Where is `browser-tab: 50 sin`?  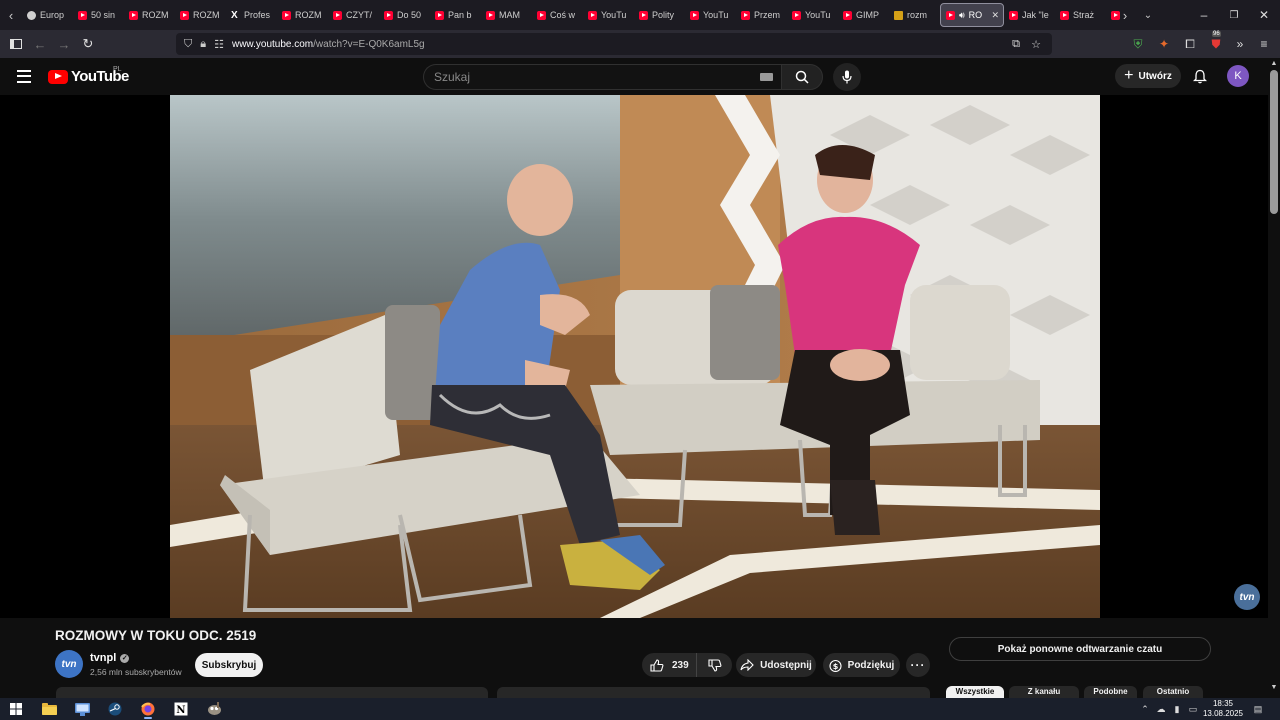
browser-tab: 50 sin is located at coordinates (98, 15).